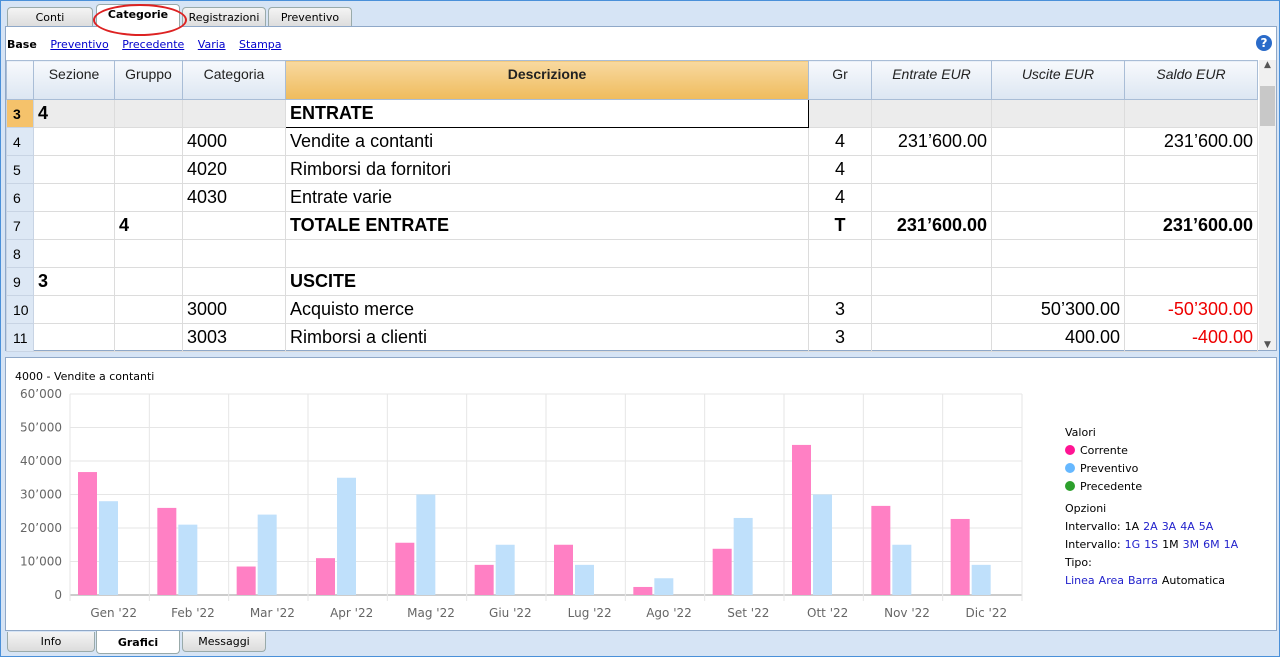 This screenshot has height=657, width=1280. What do you see at coordinates (547, 80) in the screenshot?
I see `column-header: Descrizione` at bounding box center [547, 80].